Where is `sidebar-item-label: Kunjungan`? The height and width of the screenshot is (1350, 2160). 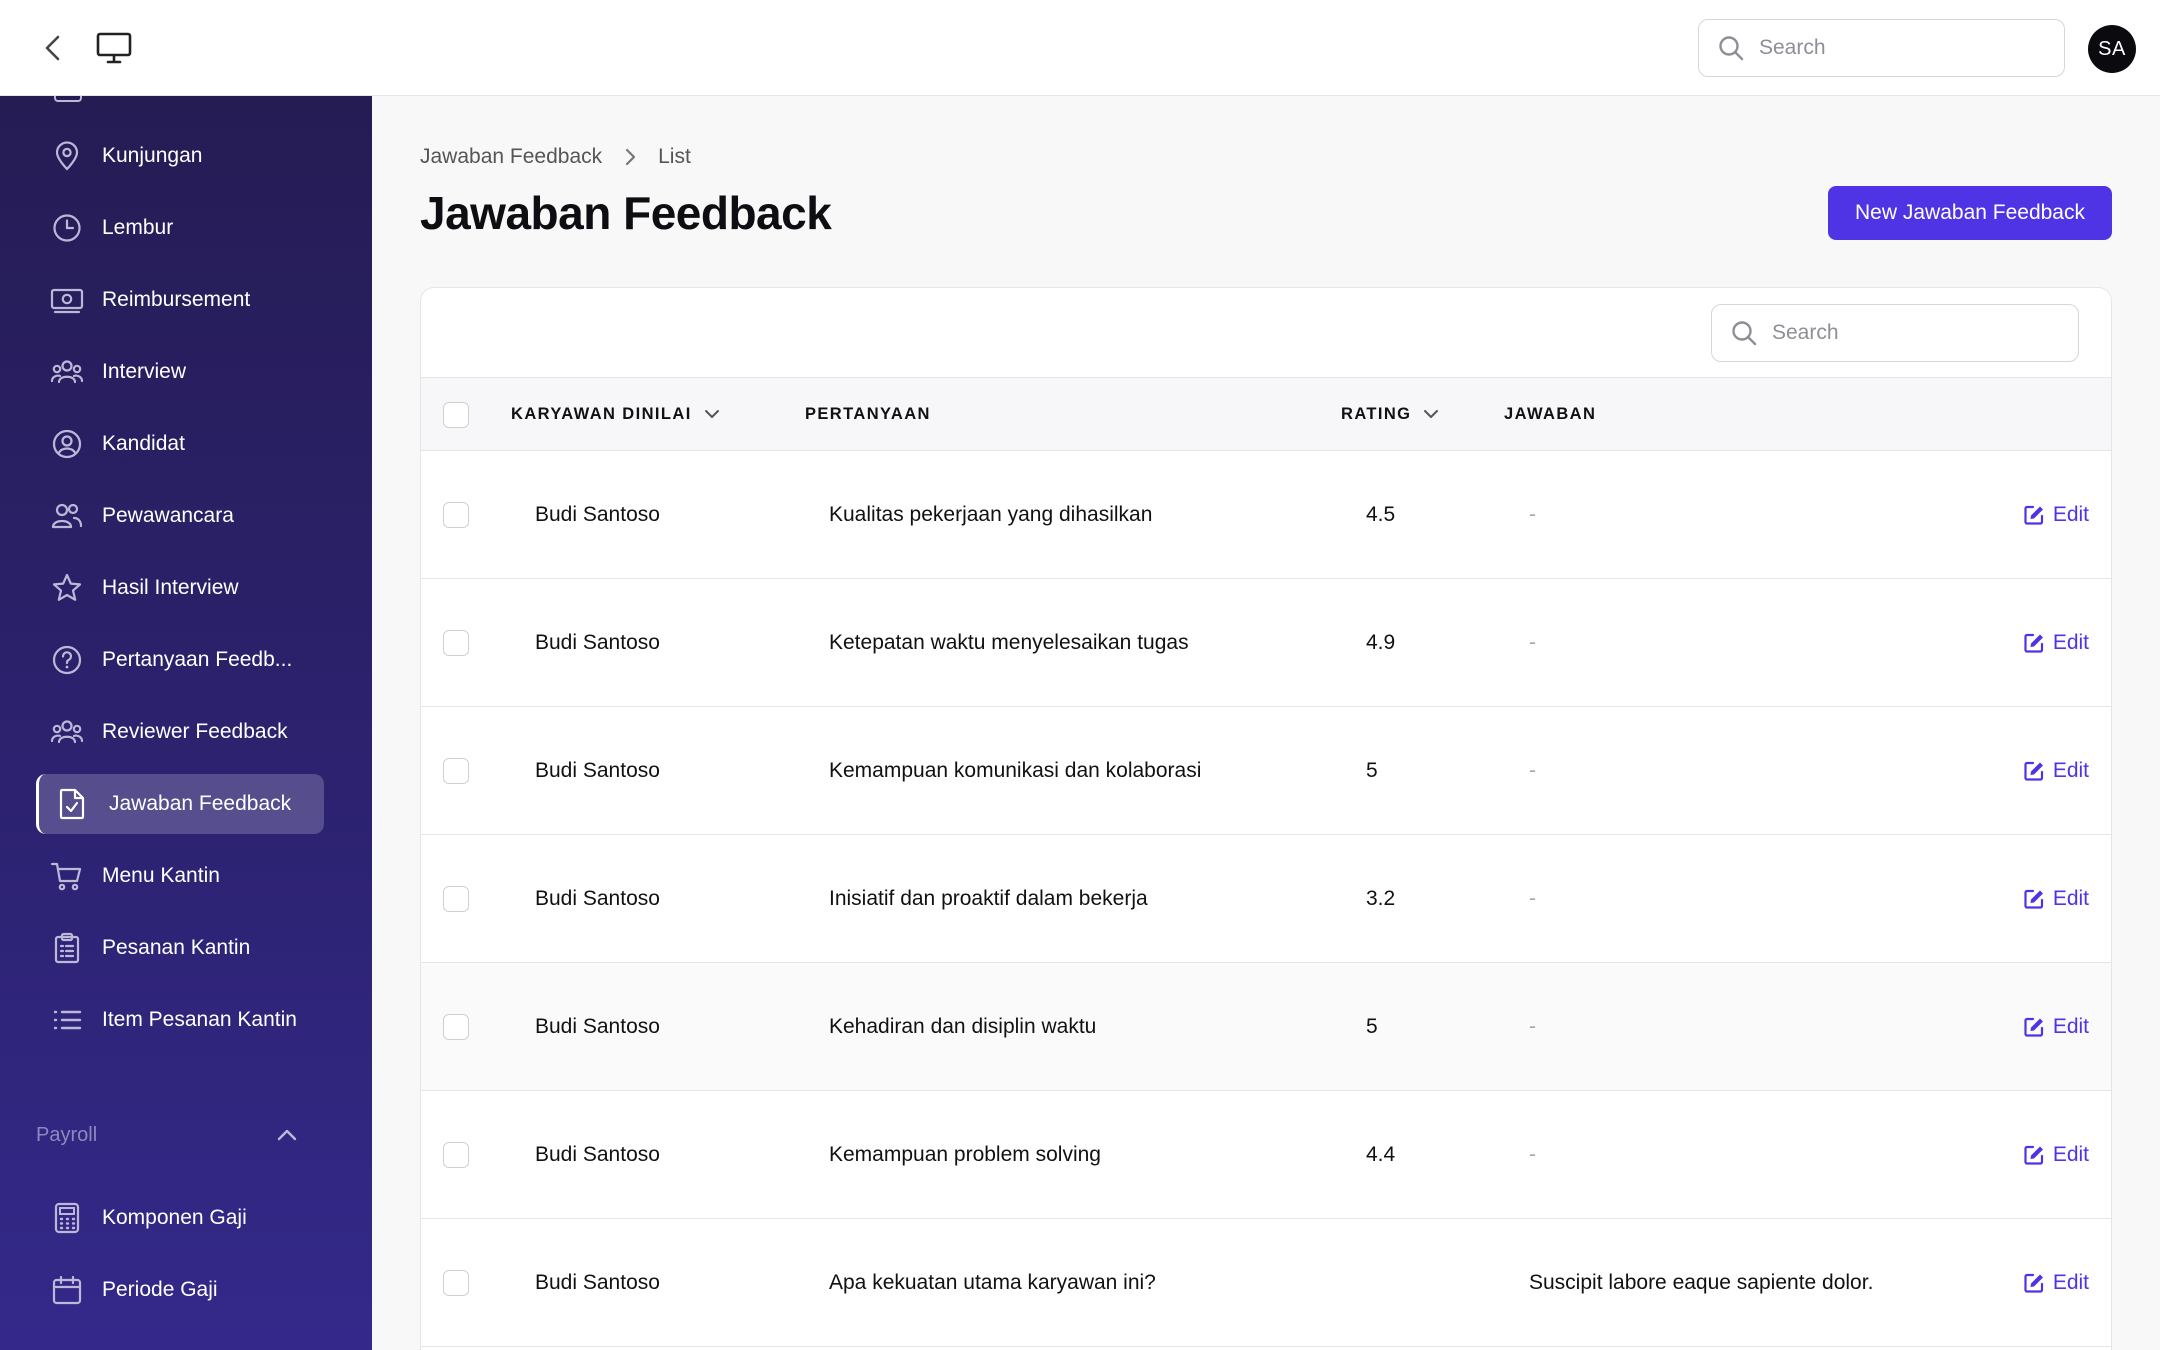
sidebar-item-label: Kunjungan is located at coordinates (152, 155).